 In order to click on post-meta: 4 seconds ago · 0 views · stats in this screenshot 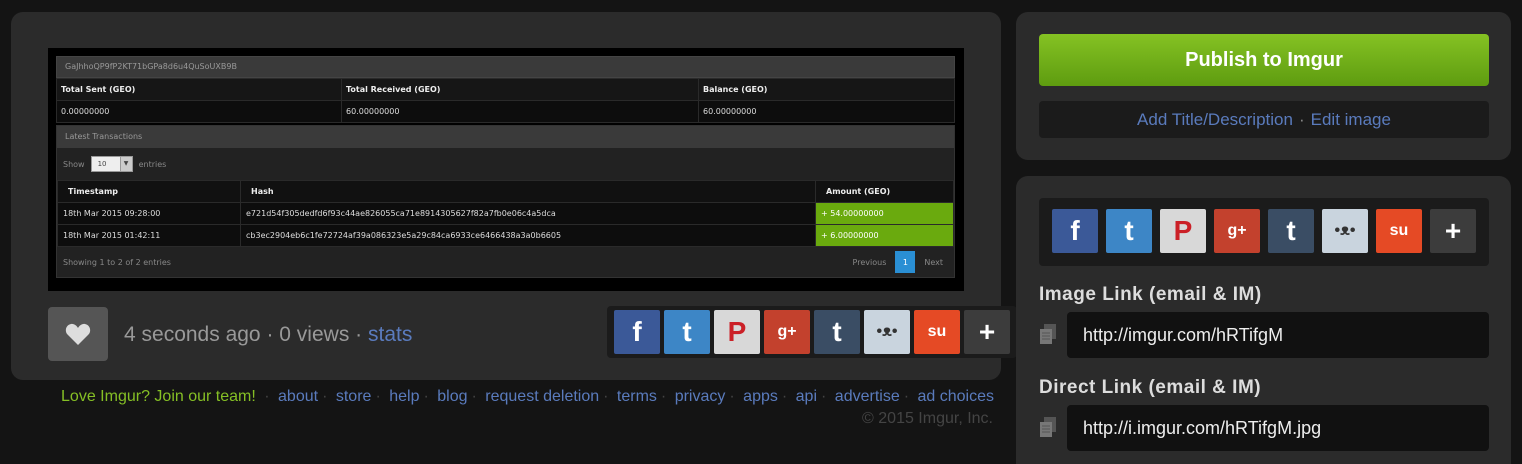, I will do `click(268, 335)`.